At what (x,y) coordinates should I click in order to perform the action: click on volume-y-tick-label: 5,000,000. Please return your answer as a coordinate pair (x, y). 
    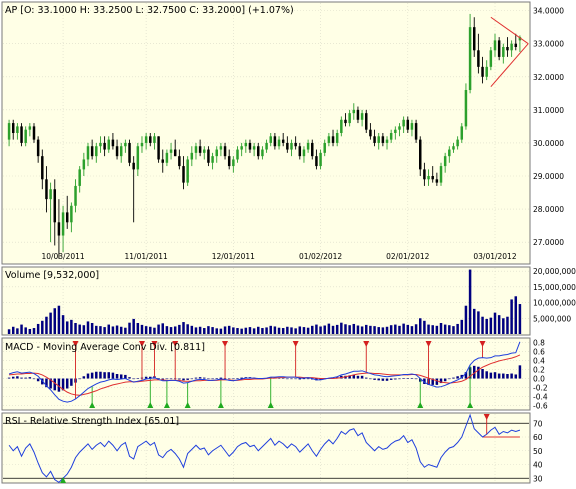
    Looking at the image, I should click on (552, 318).